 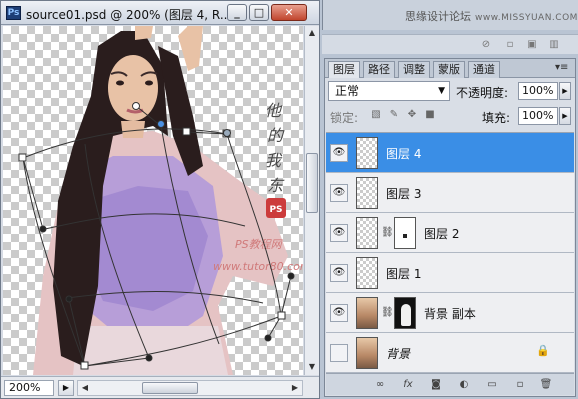 I want to click on close-button: ✕, so click(x=289, y=12).